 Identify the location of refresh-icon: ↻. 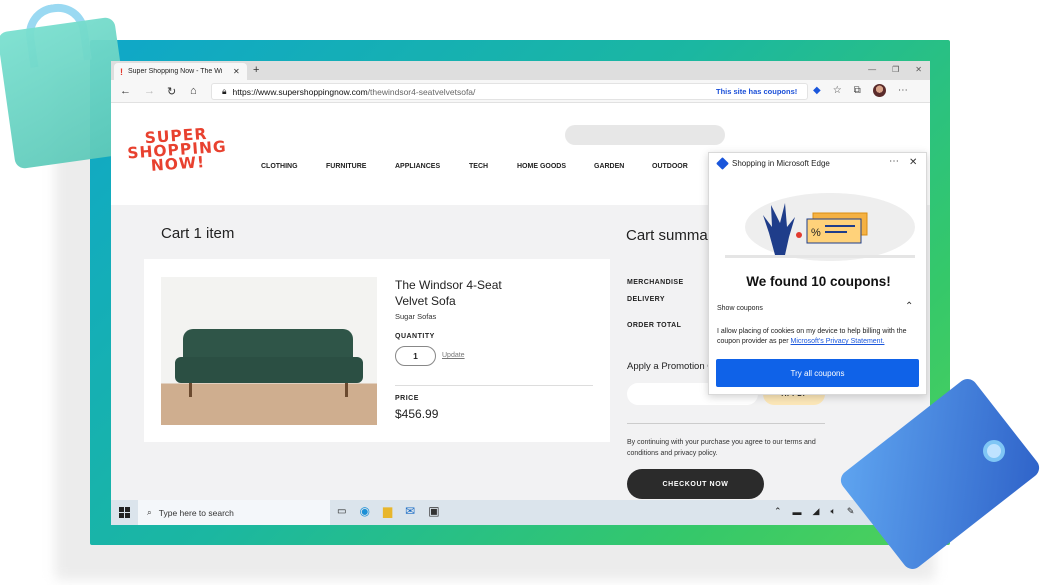
(171, 91).